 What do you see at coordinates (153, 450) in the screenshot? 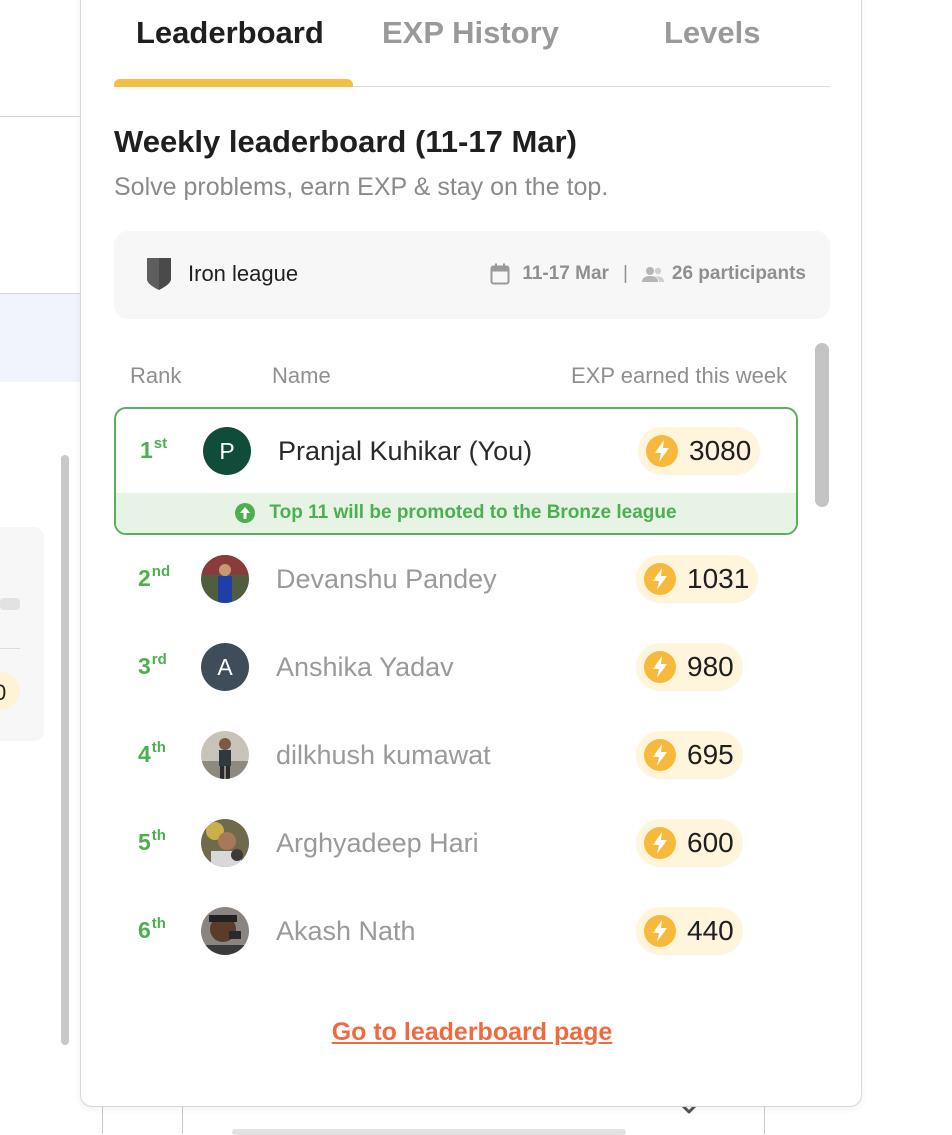
I see `rank-number: 1st` at bounding box center [153, 450].